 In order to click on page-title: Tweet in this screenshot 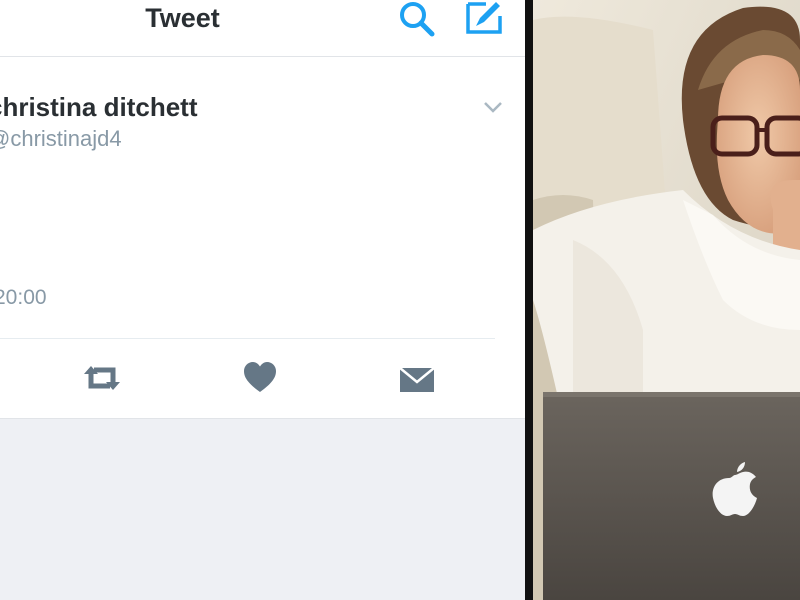, I will do `click(182, 18)`.